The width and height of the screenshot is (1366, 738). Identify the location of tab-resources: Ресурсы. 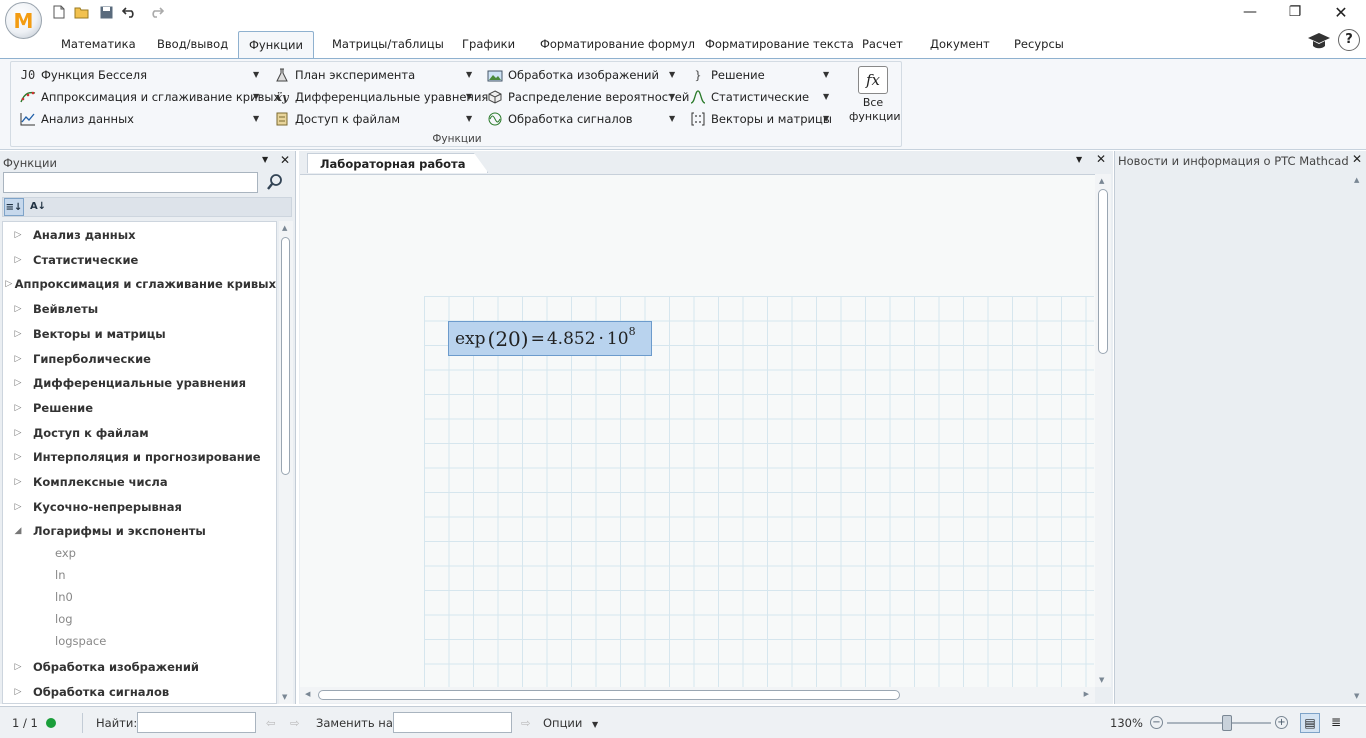
(1039, 44).